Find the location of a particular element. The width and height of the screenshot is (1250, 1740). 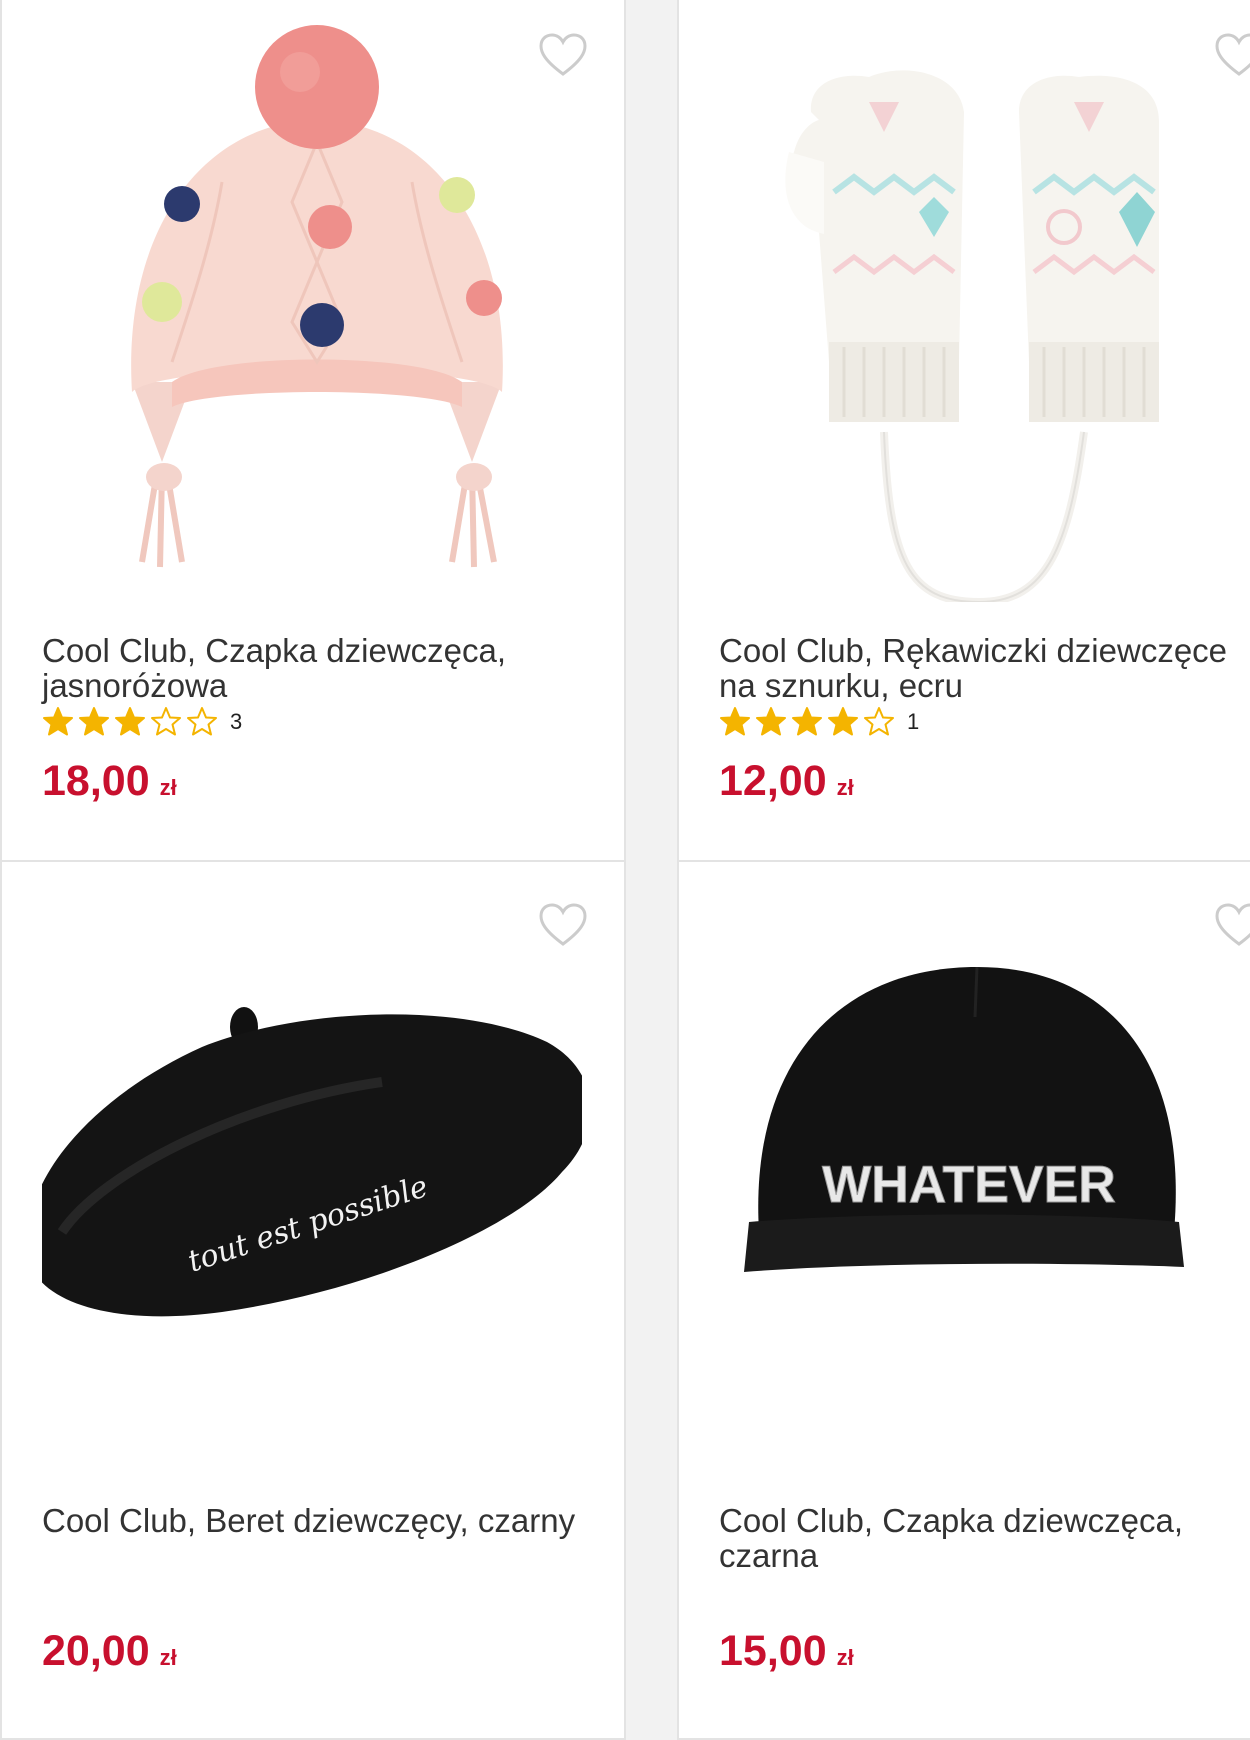

price-value: 18,00 is located at coordinates (96, 781).